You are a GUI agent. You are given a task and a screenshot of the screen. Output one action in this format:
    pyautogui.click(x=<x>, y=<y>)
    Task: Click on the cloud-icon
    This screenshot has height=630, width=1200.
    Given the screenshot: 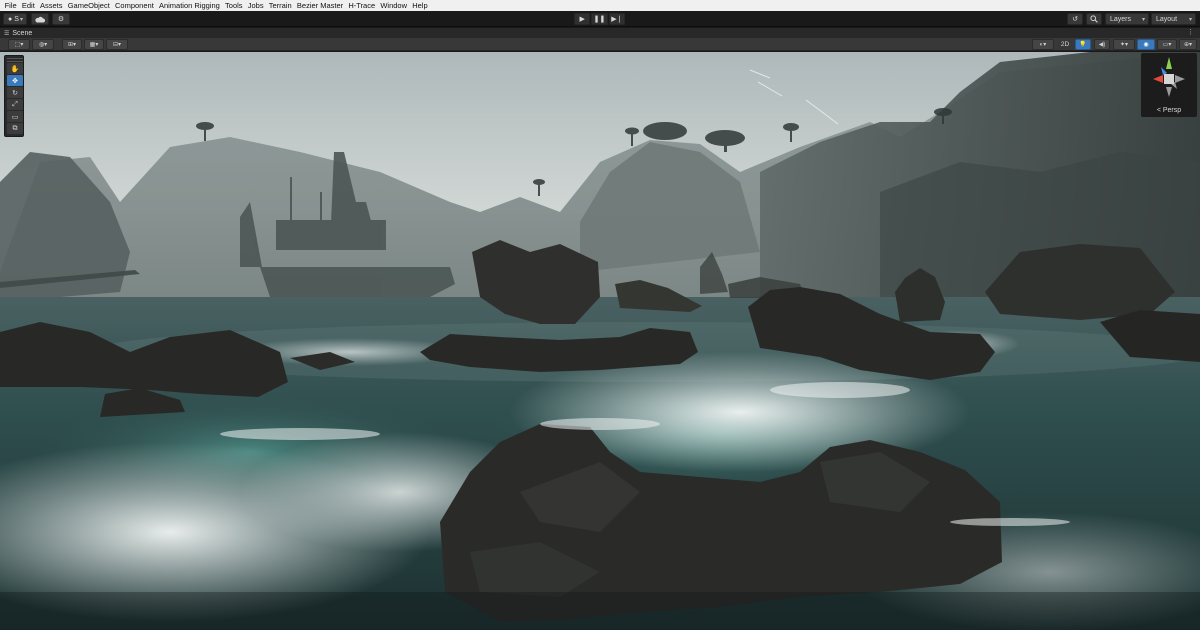 What is the action you would take?
    pyautogui.click(x=40, y=19)
    